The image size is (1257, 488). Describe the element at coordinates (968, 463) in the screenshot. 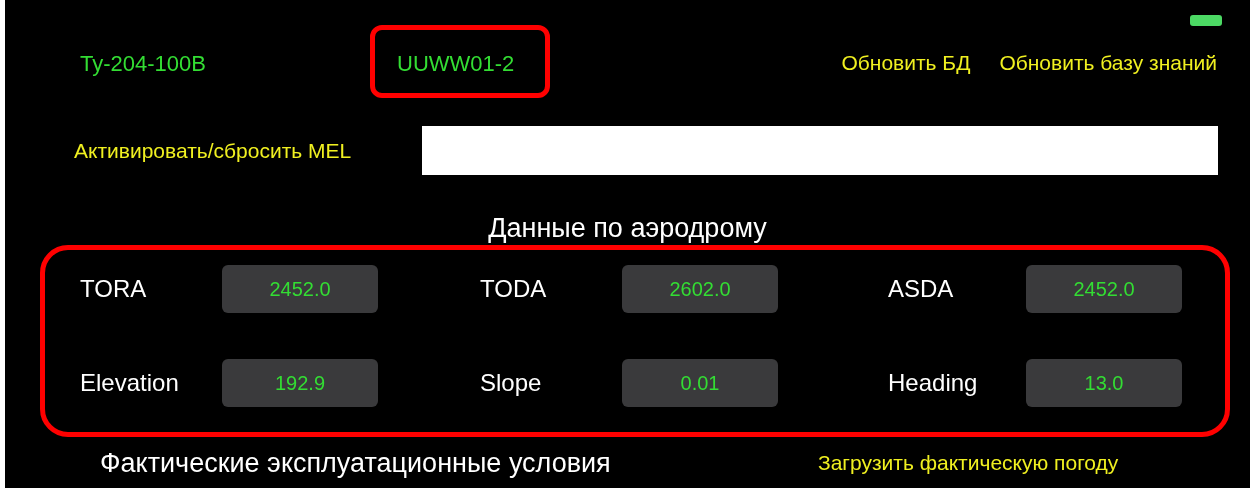

I see `load-weather-link: Загрузить фактическую погоду` at that location.